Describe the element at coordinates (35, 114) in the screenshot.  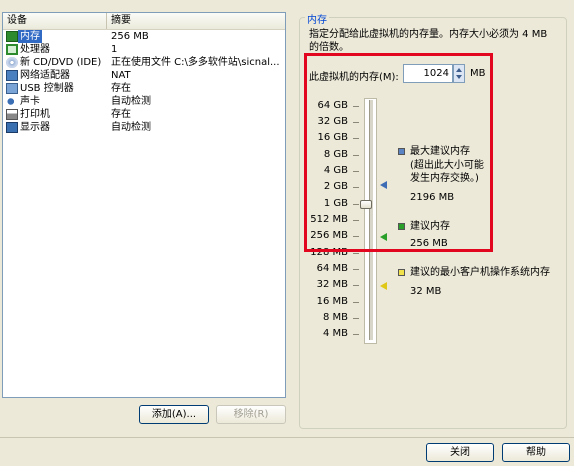
I see `device-name: 打印机` at that location.